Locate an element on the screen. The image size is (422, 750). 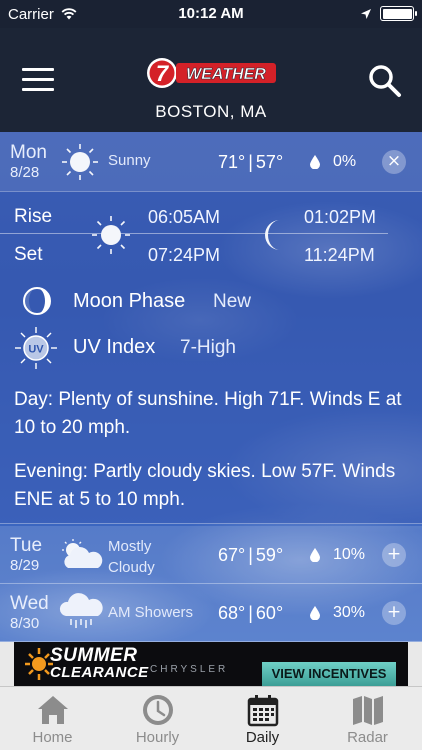
forecast-day: Wed 8/30 is located at coordinates (29, 613).